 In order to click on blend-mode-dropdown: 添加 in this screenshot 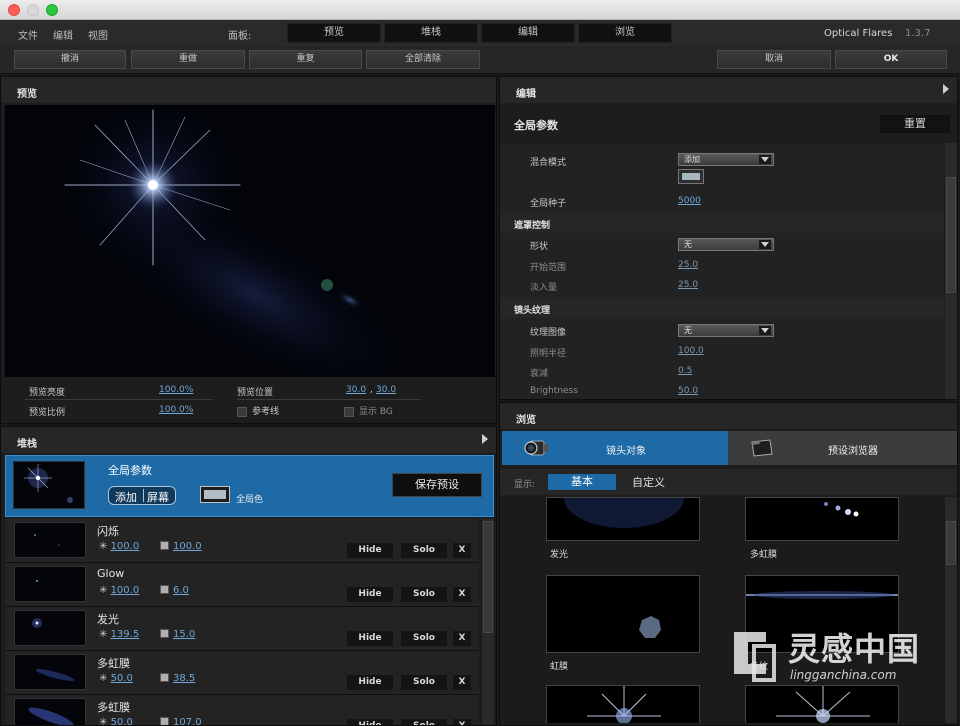, I will do `click(726, 159)`.